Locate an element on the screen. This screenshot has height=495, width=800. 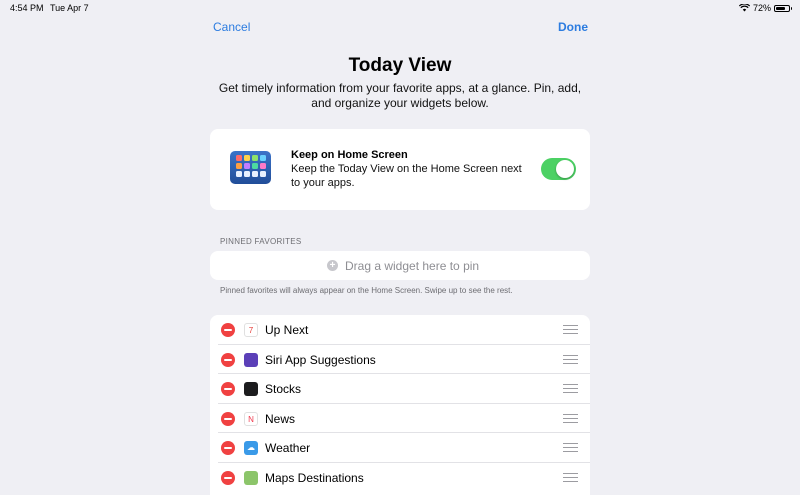
page-title: Today View is located at coordinates (400, 65).